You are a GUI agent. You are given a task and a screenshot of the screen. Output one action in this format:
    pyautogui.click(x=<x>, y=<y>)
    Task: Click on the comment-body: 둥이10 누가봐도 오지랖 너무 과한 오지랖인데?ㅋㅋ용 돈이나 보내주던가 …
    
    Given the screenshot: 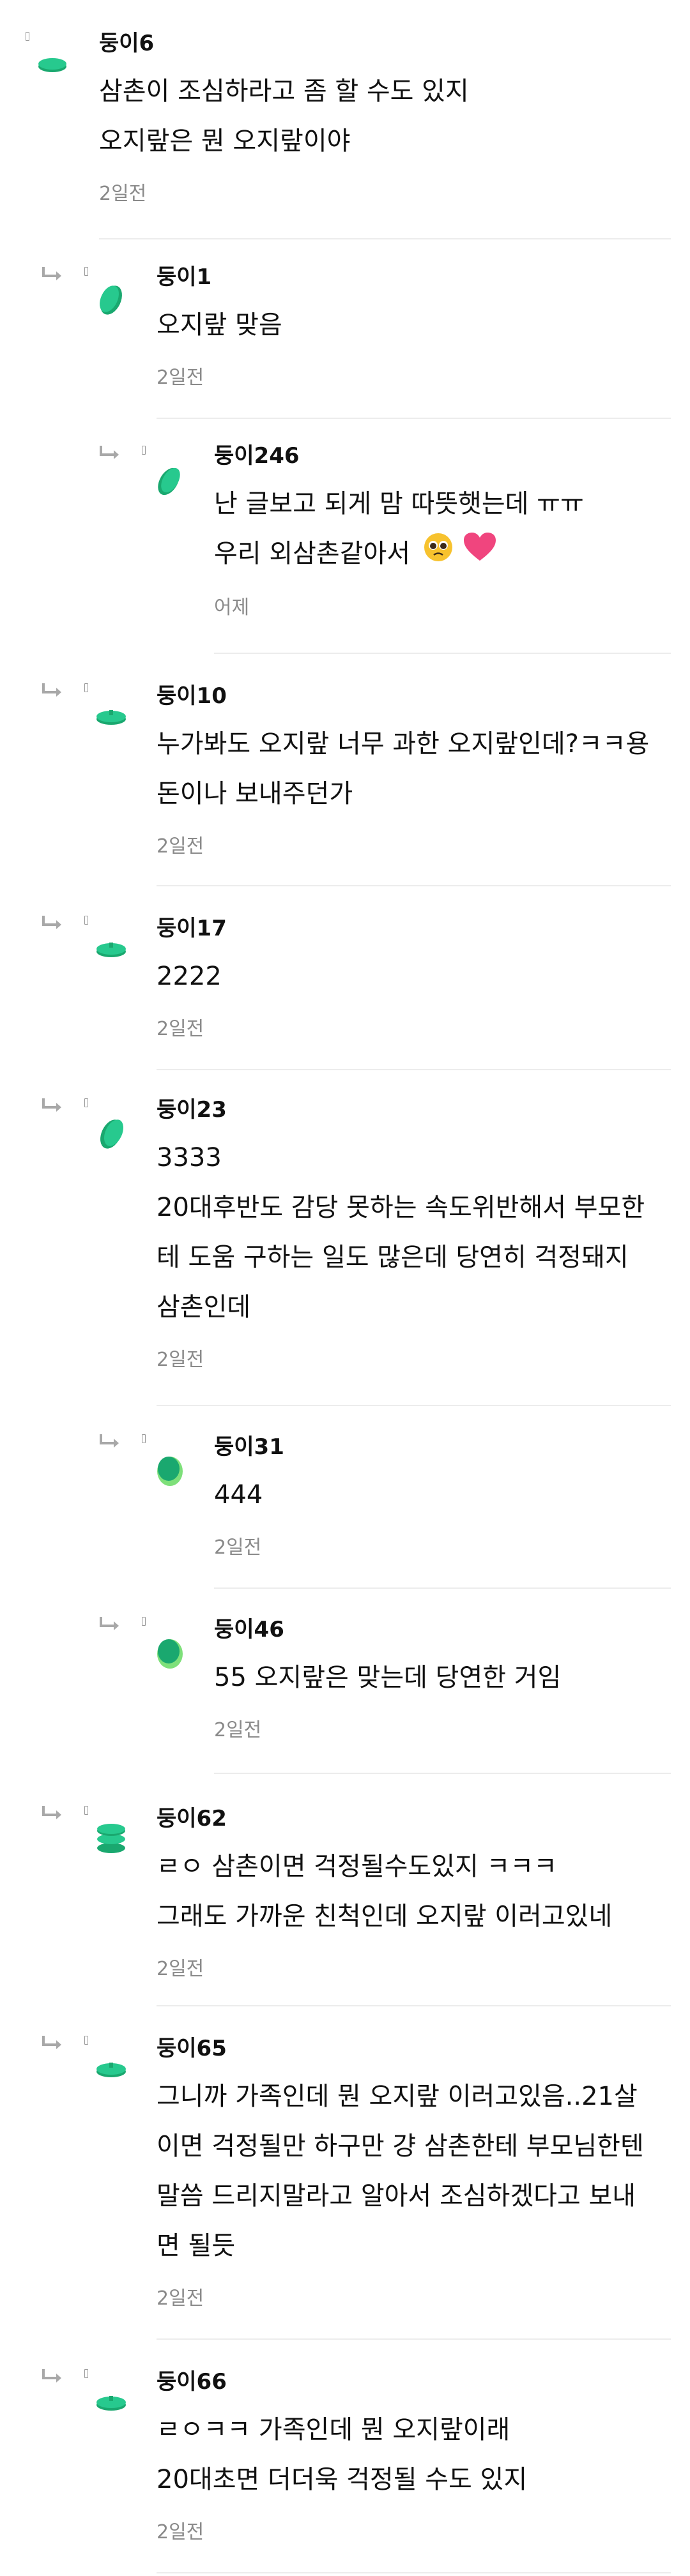 What is the action you would take?
    pyautogui.click(x=414, y=770)
    